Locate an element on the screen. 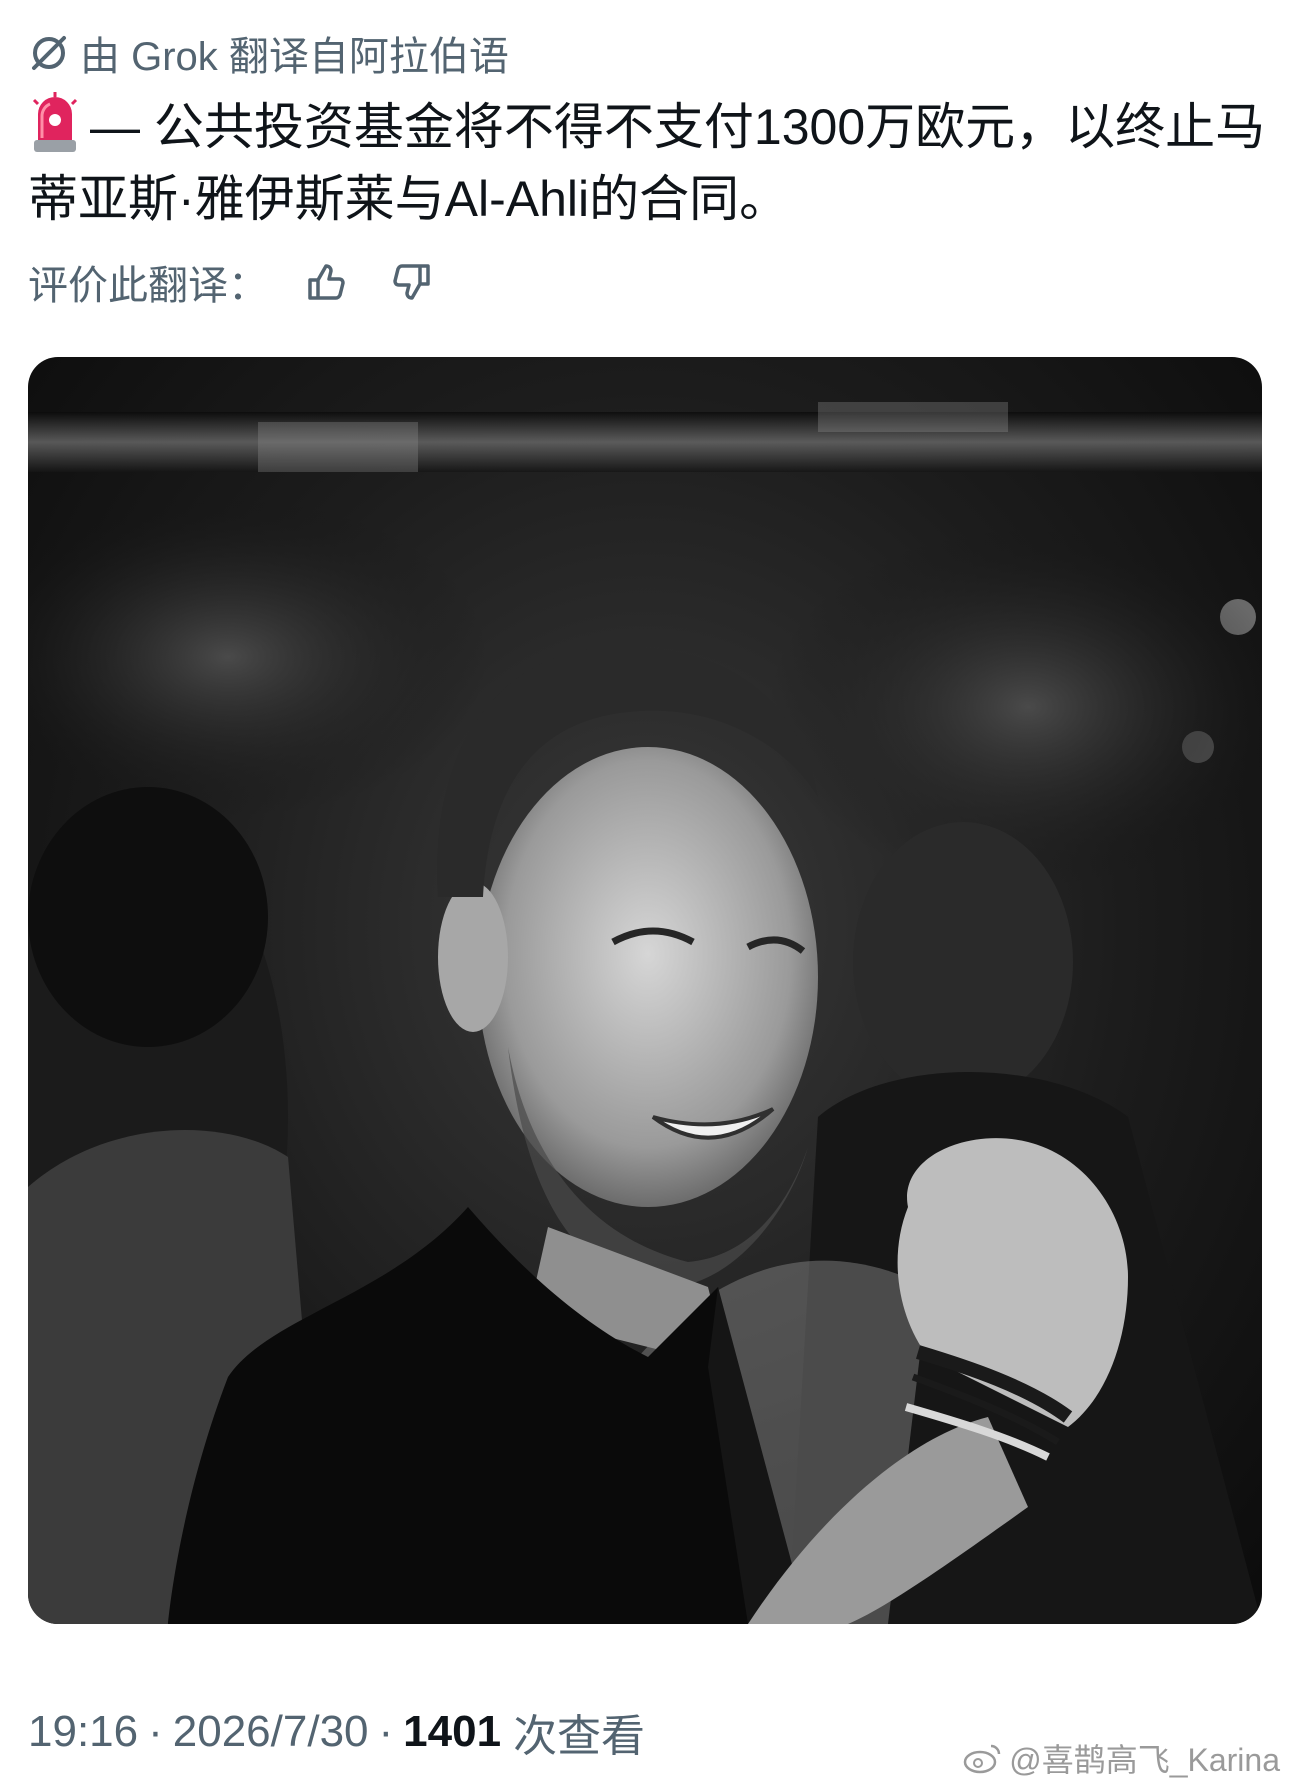 This screenshot has width=1290, height=1783. translation-notice-text: 由 Grok 翻译自阿拉伯语 is located at coordinates (294, 57).